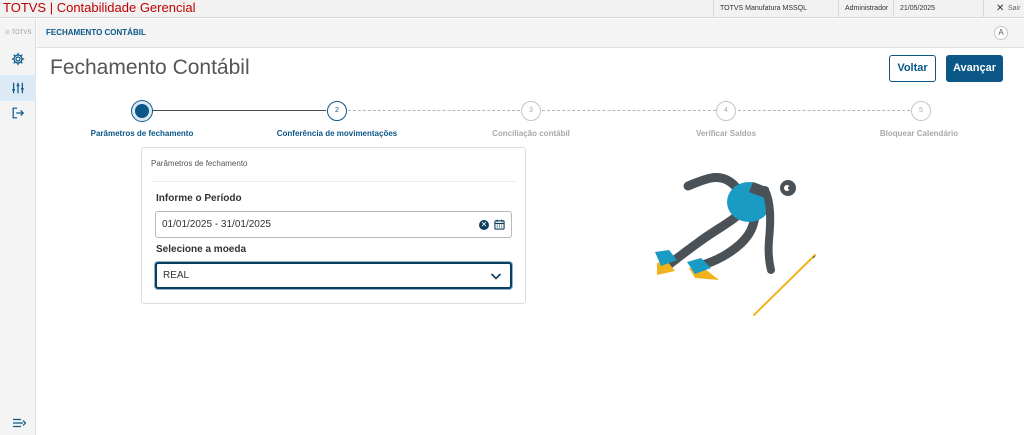 The width and height of the screenshot is (1024, 435). What do you see at coordinates (726, 111) in the screenshot?
I see `step-4-indicator: 4` at bounding box center [726, 111].